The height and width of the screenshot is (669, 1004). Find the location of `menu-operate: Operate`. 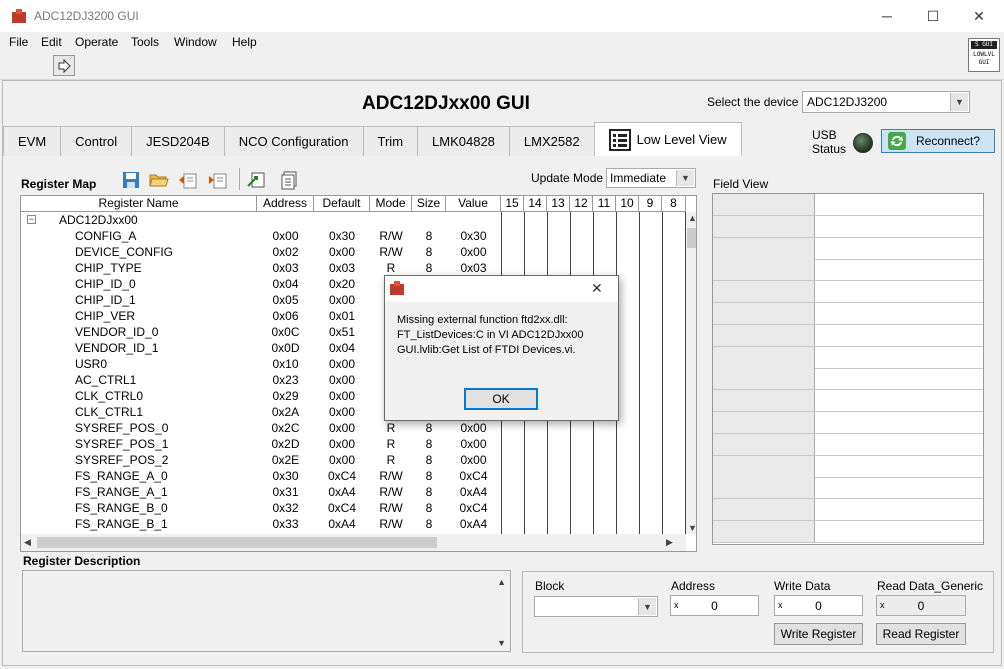

menu-operate: Operate is located at coordinates (96, 42).